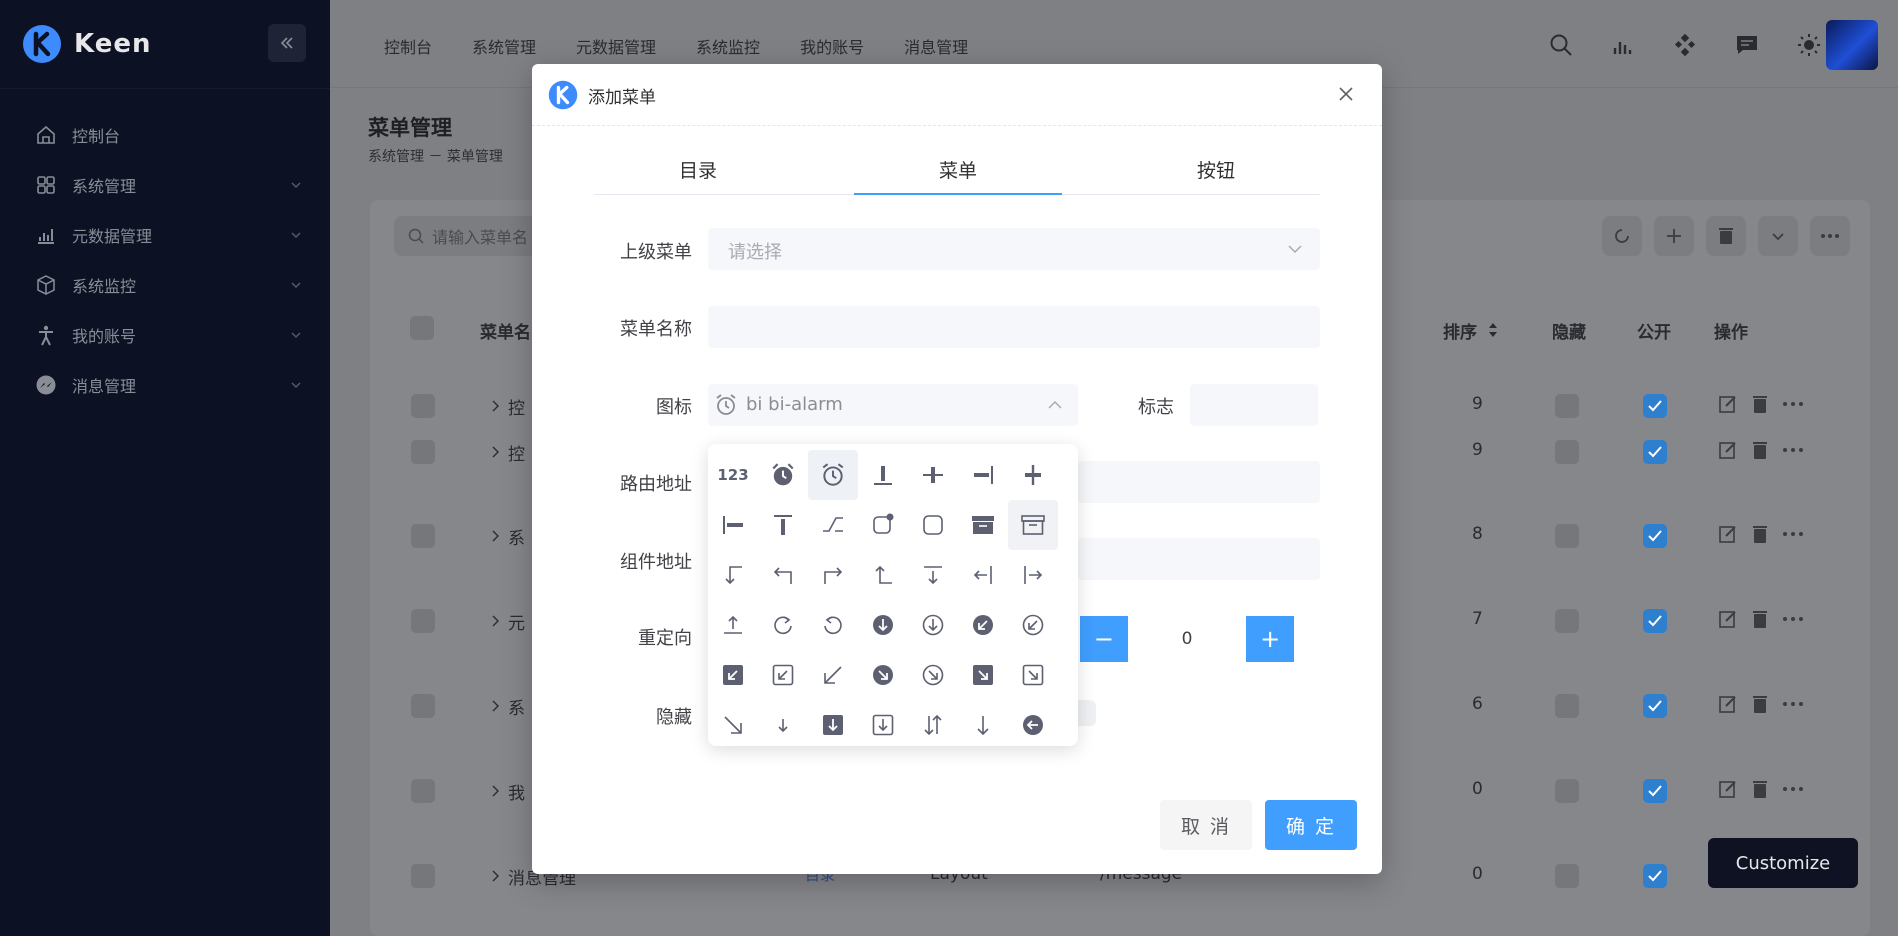 This screenshot has height=936, width=1898. What do you see at coordinates (1033, 725) in the screenshot?
I see `arrow-left-circle-fill-icon` at bounding box center [1033, 725].